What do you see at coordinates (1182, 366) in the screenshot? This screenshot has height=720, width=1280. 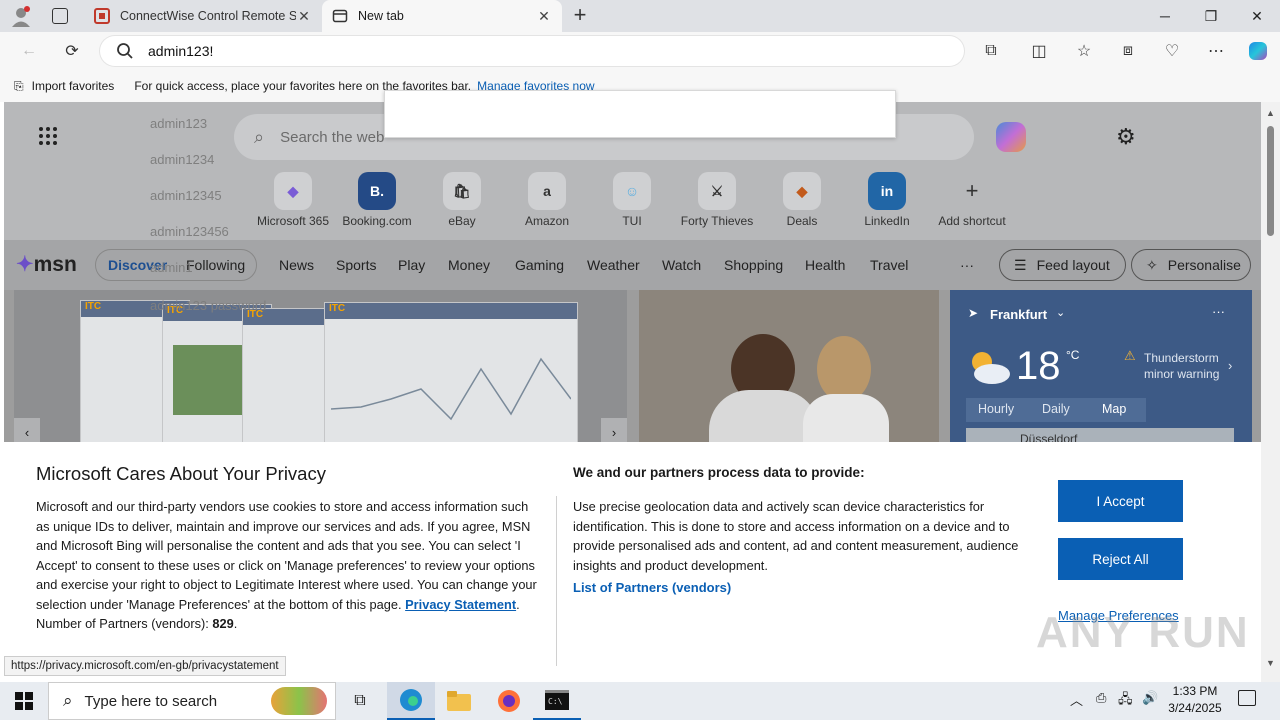 I see `weather-alert: Thunderstorm minor warning` at bounding box center [1182, 366].